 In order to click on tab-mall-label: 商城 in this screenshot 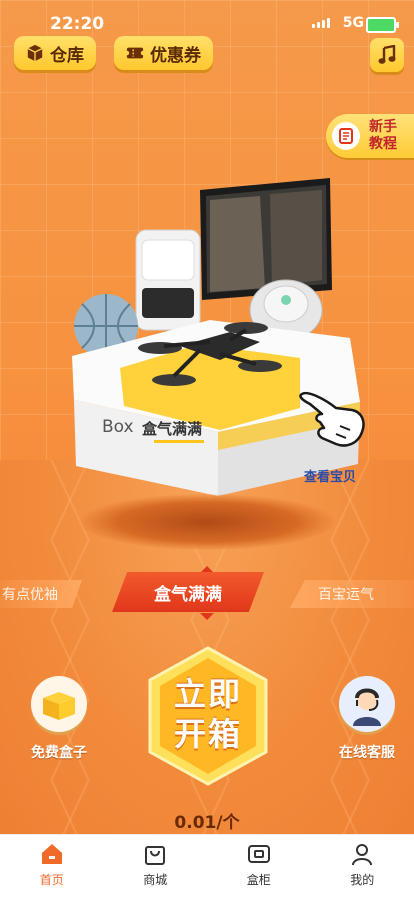, I will do `click(155, 879)`.